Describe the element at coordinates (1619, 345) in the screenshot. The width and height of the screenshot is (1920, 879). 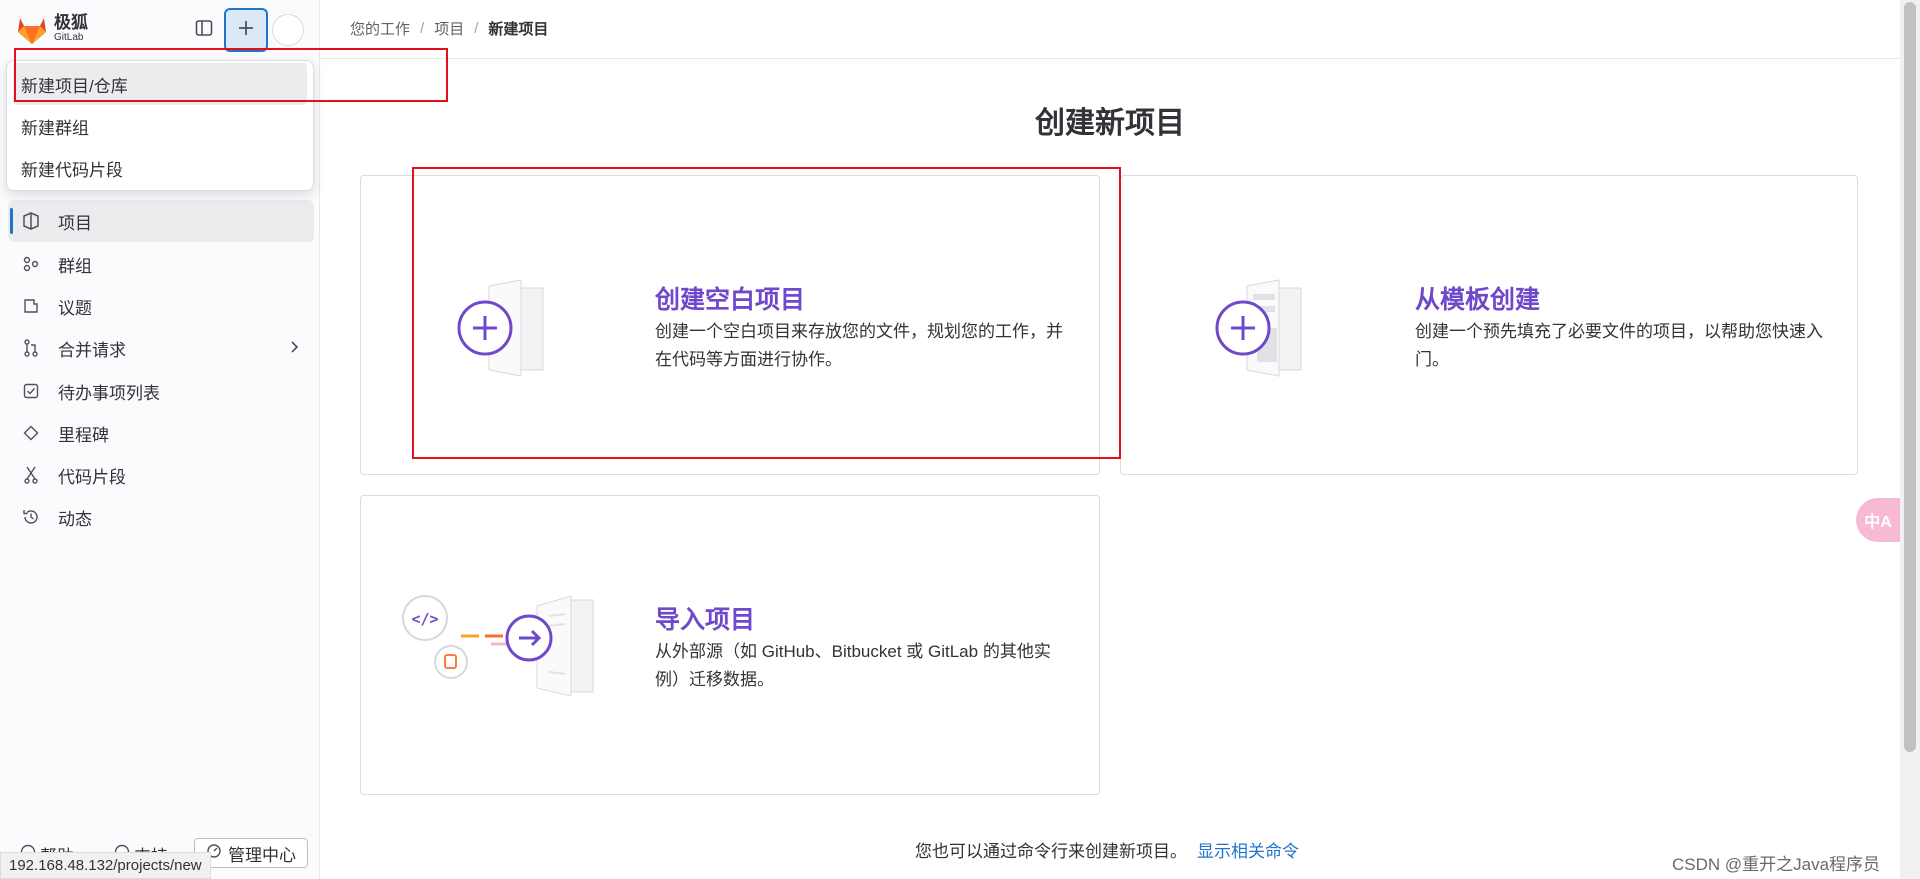
I see `card-description: 创建一个预先填充了必要文件的项目，以帮助您快速入门。` at that location.